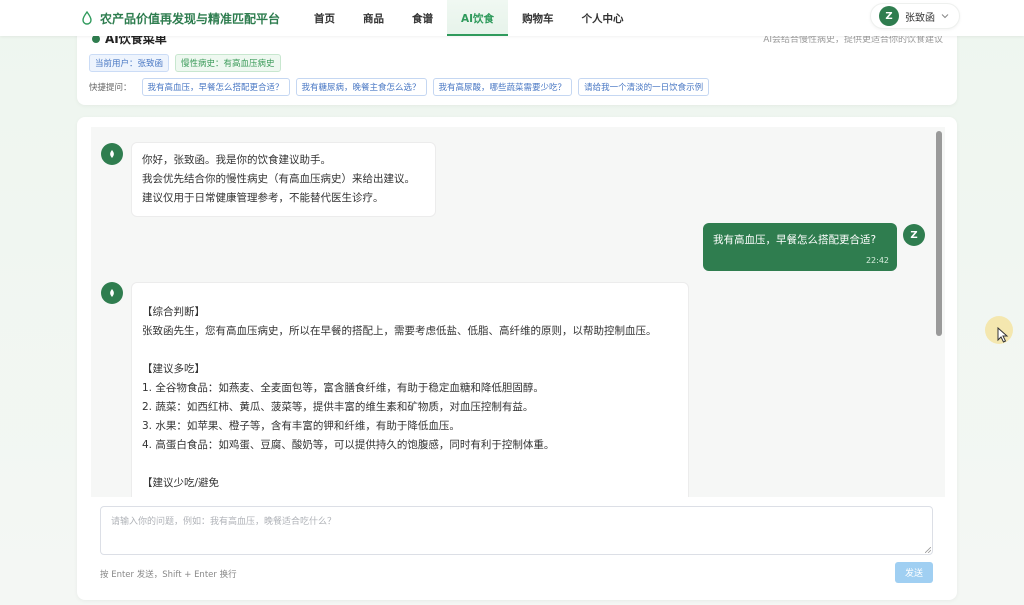 The height and width of the screenshot is (605, 1024). Describe the element at coordinates (373, 18) in the screenshot. I see `nav-products: 商品` at that location.